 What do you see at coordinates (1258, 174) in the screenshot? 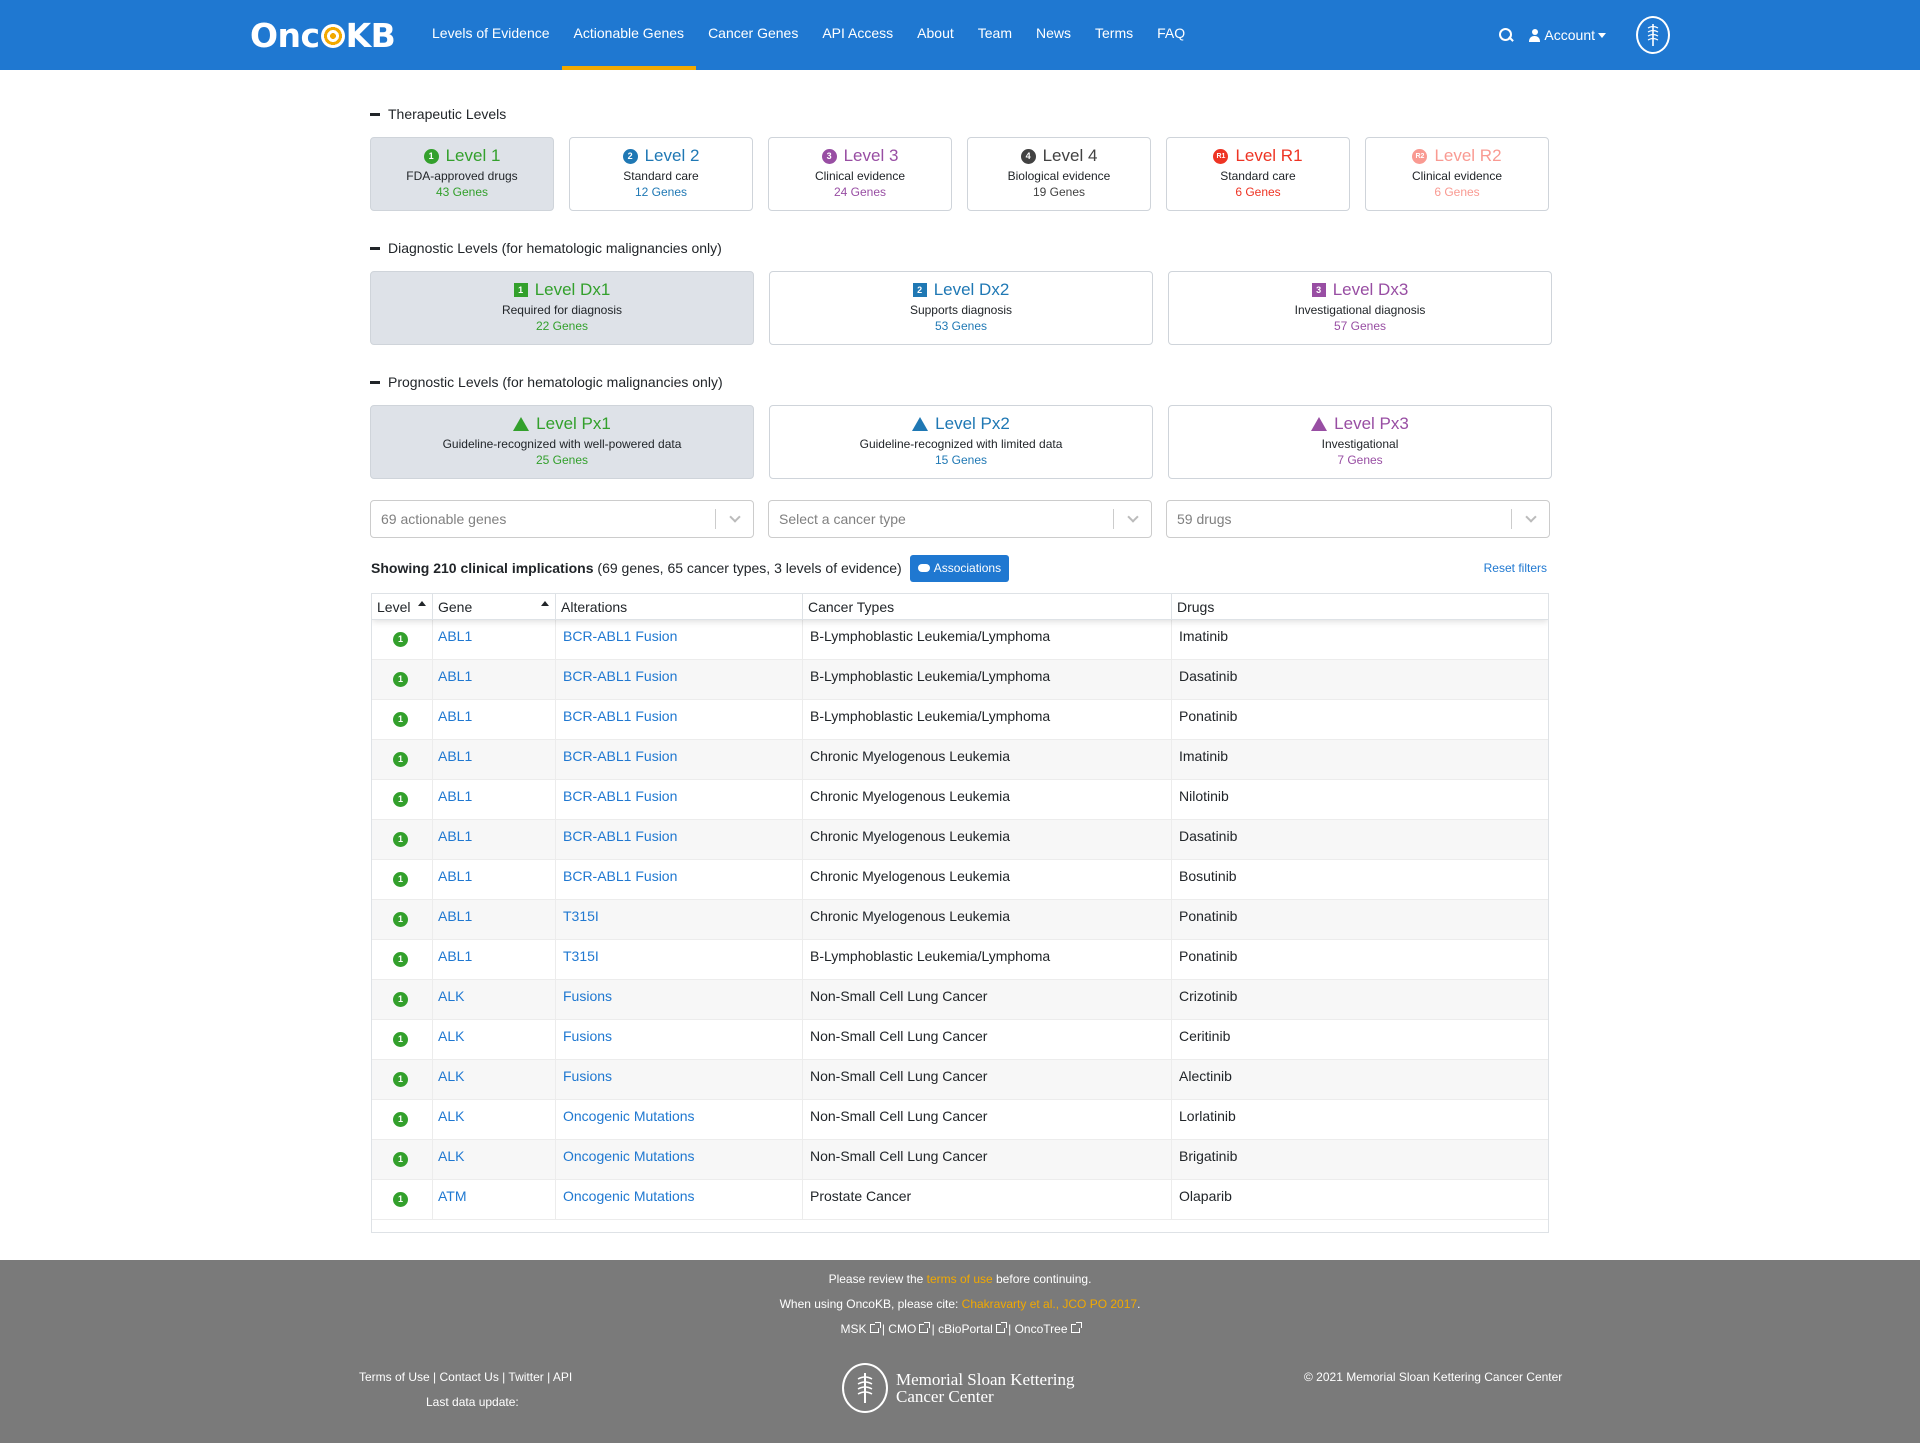
I see `level-card-level-r1: R1 Level R1 Standard care 6 Genes` at bounding box center [1258, 174].